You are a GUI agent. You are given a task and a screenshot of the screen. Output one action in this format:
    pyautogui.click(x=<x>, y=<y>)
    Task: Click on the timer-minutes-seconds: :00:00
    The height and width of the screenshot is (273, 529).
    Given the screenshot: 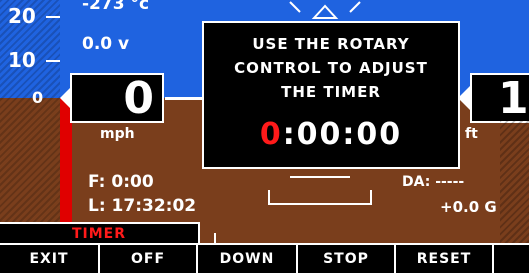 What is the action you would take?
    pyautogui.click(x=342, y=134)
    